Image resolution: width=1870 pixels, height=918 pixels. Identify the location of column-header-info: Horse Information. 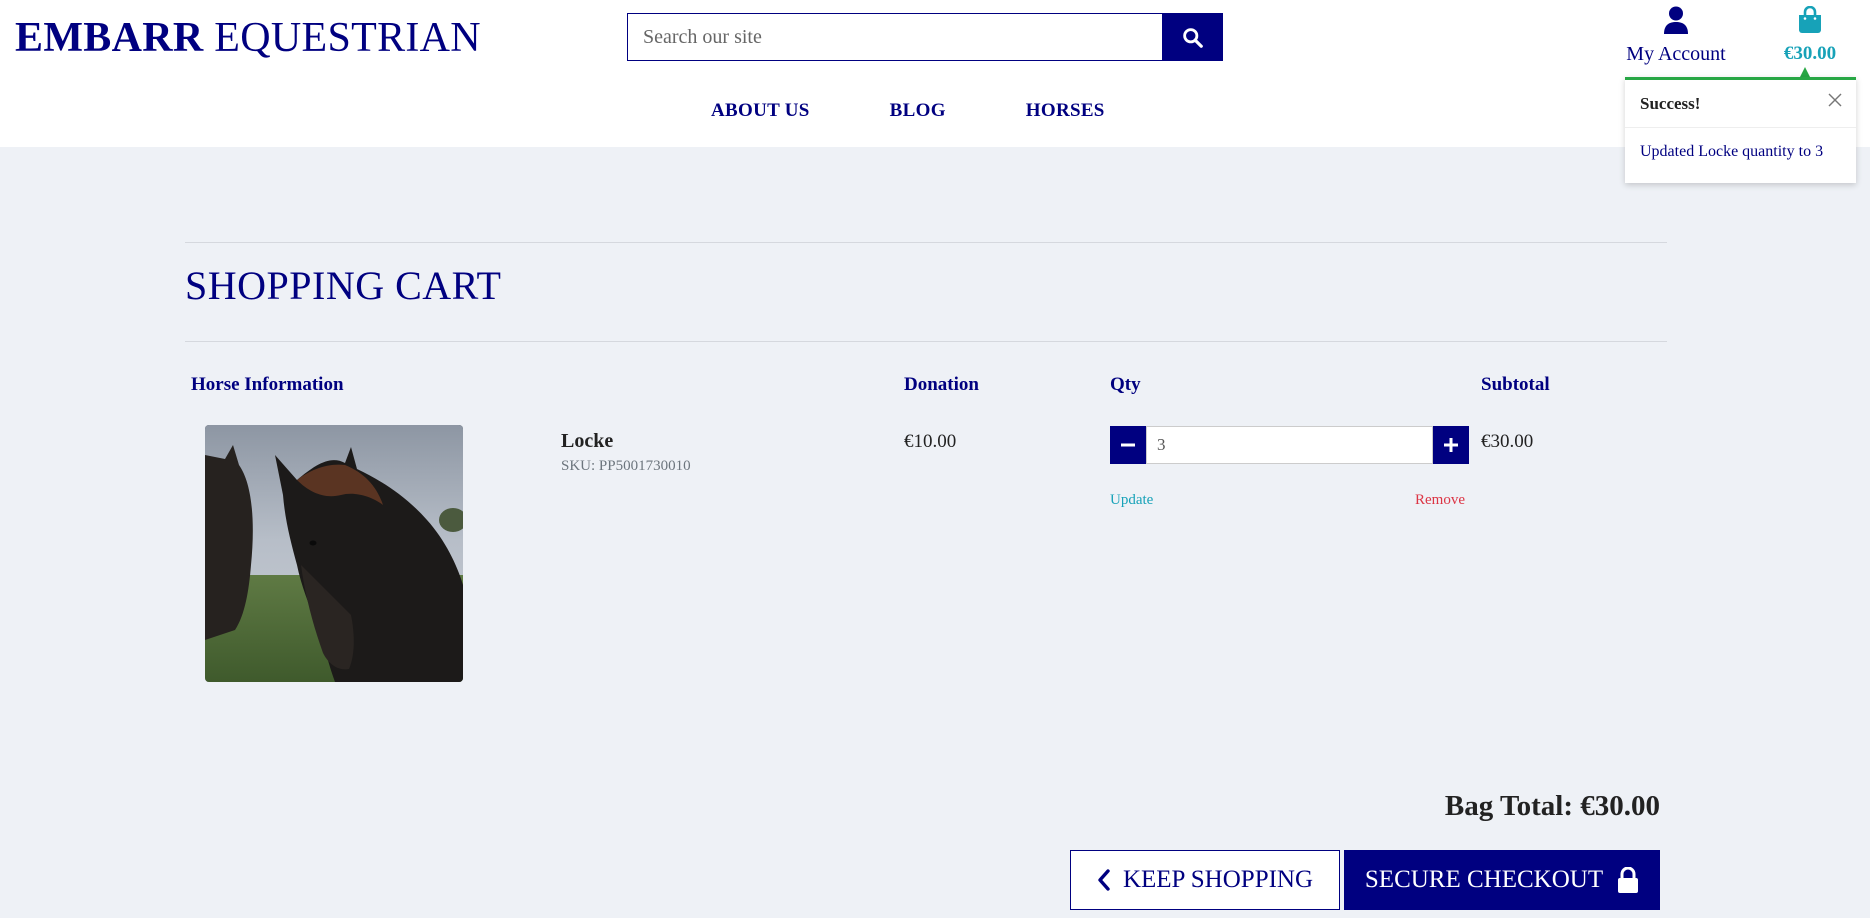
(267, 384).